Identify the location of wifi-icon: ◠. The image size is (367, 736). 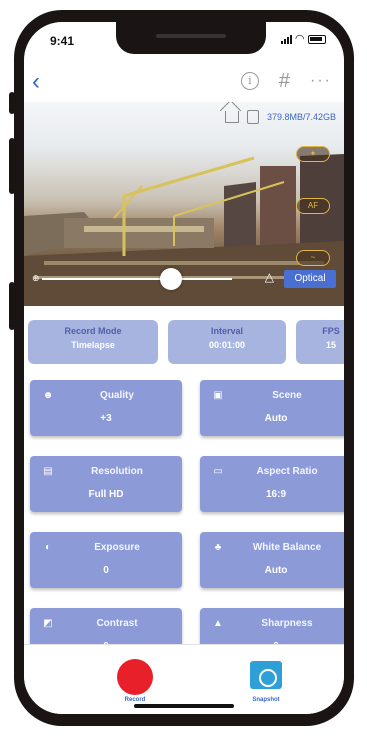
(299, 39).